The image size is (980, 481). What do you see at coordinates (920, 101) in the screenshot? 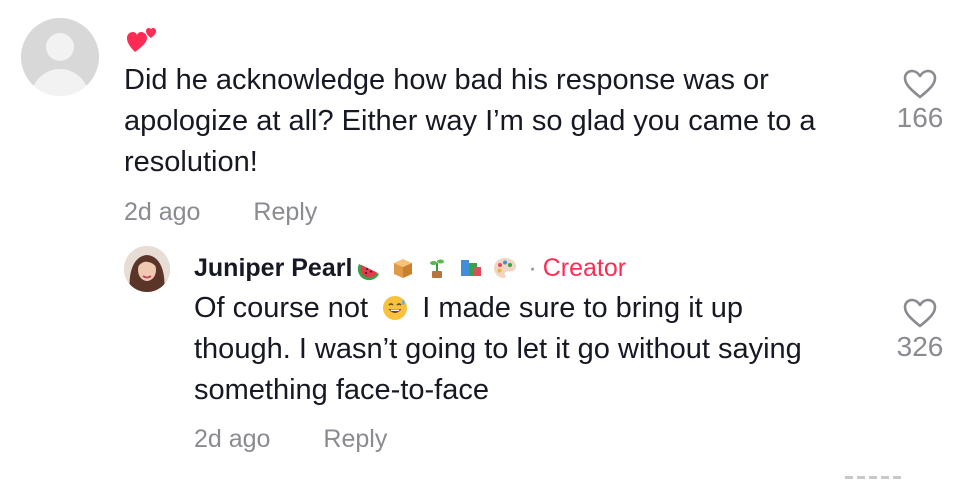
I see `comment-like-button: 166` at bounding box center [920, 101].